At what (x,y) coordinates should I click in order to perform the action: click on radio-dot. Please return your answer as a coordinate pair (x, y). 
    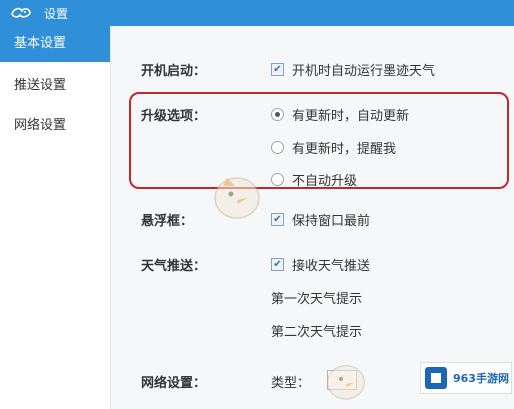
    Looking at the image, I should click on (277, 114).